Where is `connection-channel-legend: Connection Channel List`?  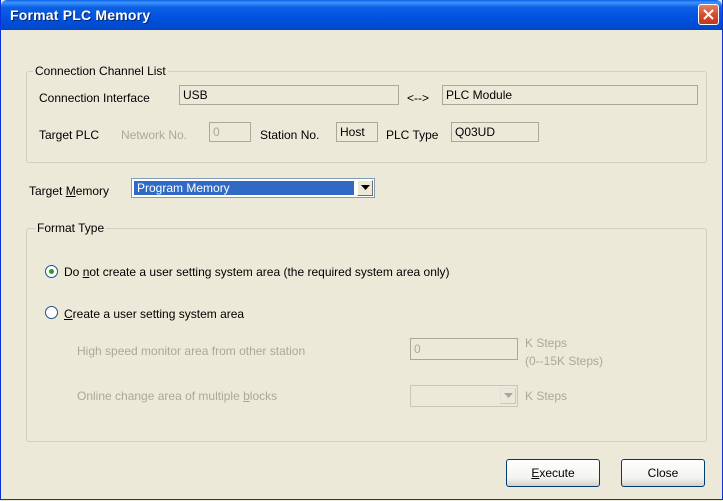 connection-channel-legend: Connection Channel List is located at coordinates (100, 71).